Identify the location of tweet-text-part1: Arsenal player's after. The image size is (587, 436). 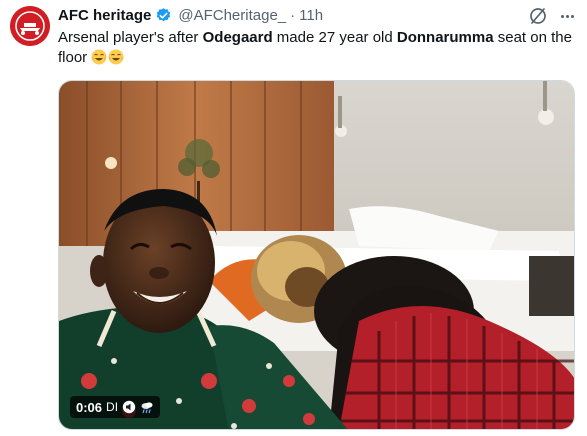
(130, 37).